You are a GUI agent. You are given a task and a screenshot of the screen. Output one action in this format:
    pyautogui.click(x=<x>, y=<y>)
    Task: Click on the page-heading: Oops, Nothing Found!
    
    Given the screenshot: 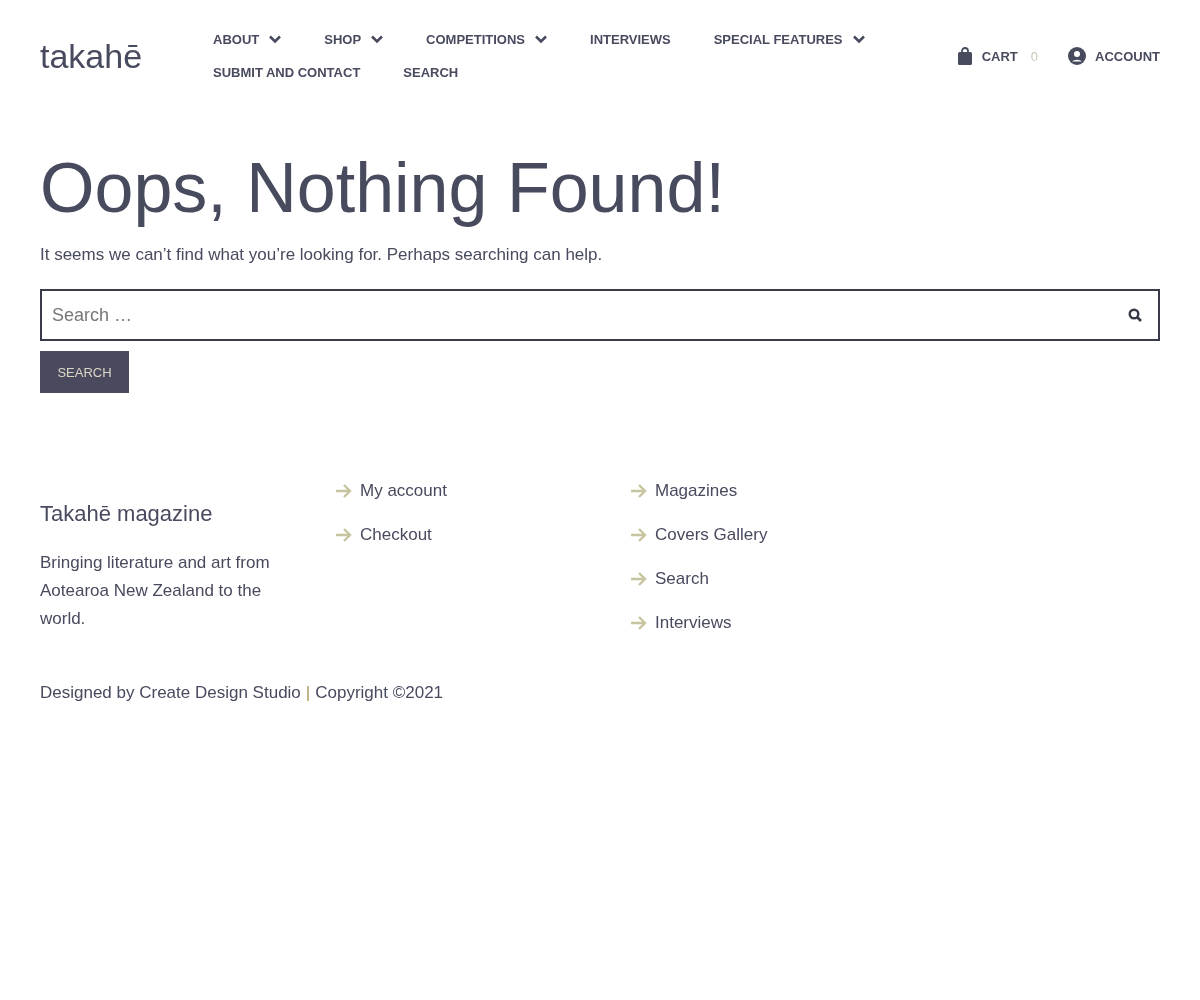 What is the action you would take?
    pyautogui.click(x=383, y=188)
    